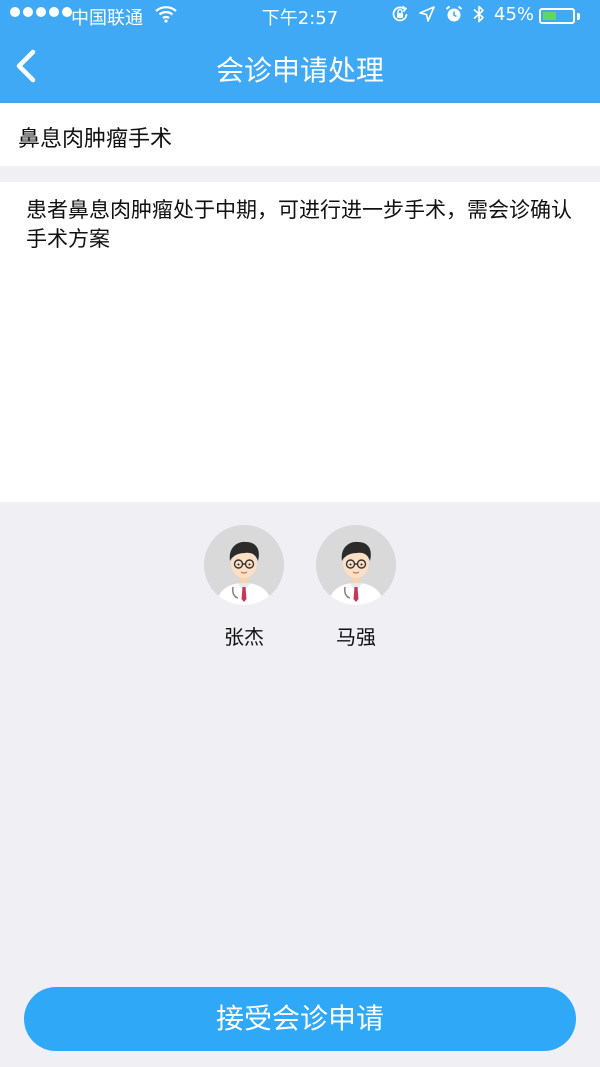  Describe the element at coordinates (300, 134) in the screenshot. I see `request-title-row: 鼻息肉肿瘤手术` at that location.